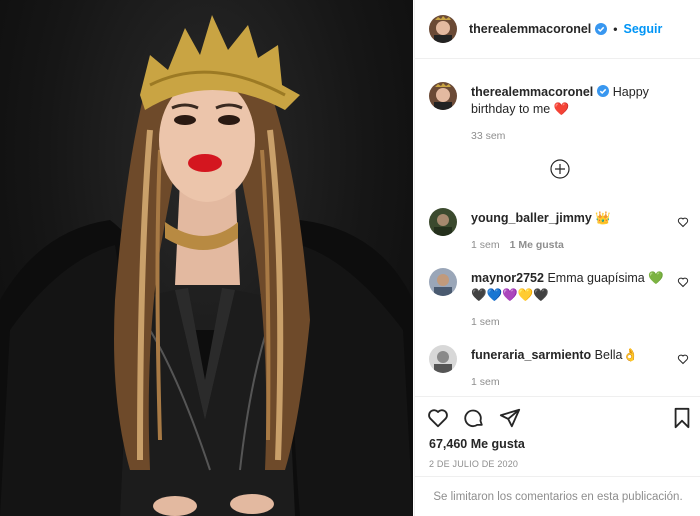 This screenshot has width=700, height=516. Describe the element at coordinates (571, 136) in the screenshot. I see `caption-age: 33 sem` at that location.